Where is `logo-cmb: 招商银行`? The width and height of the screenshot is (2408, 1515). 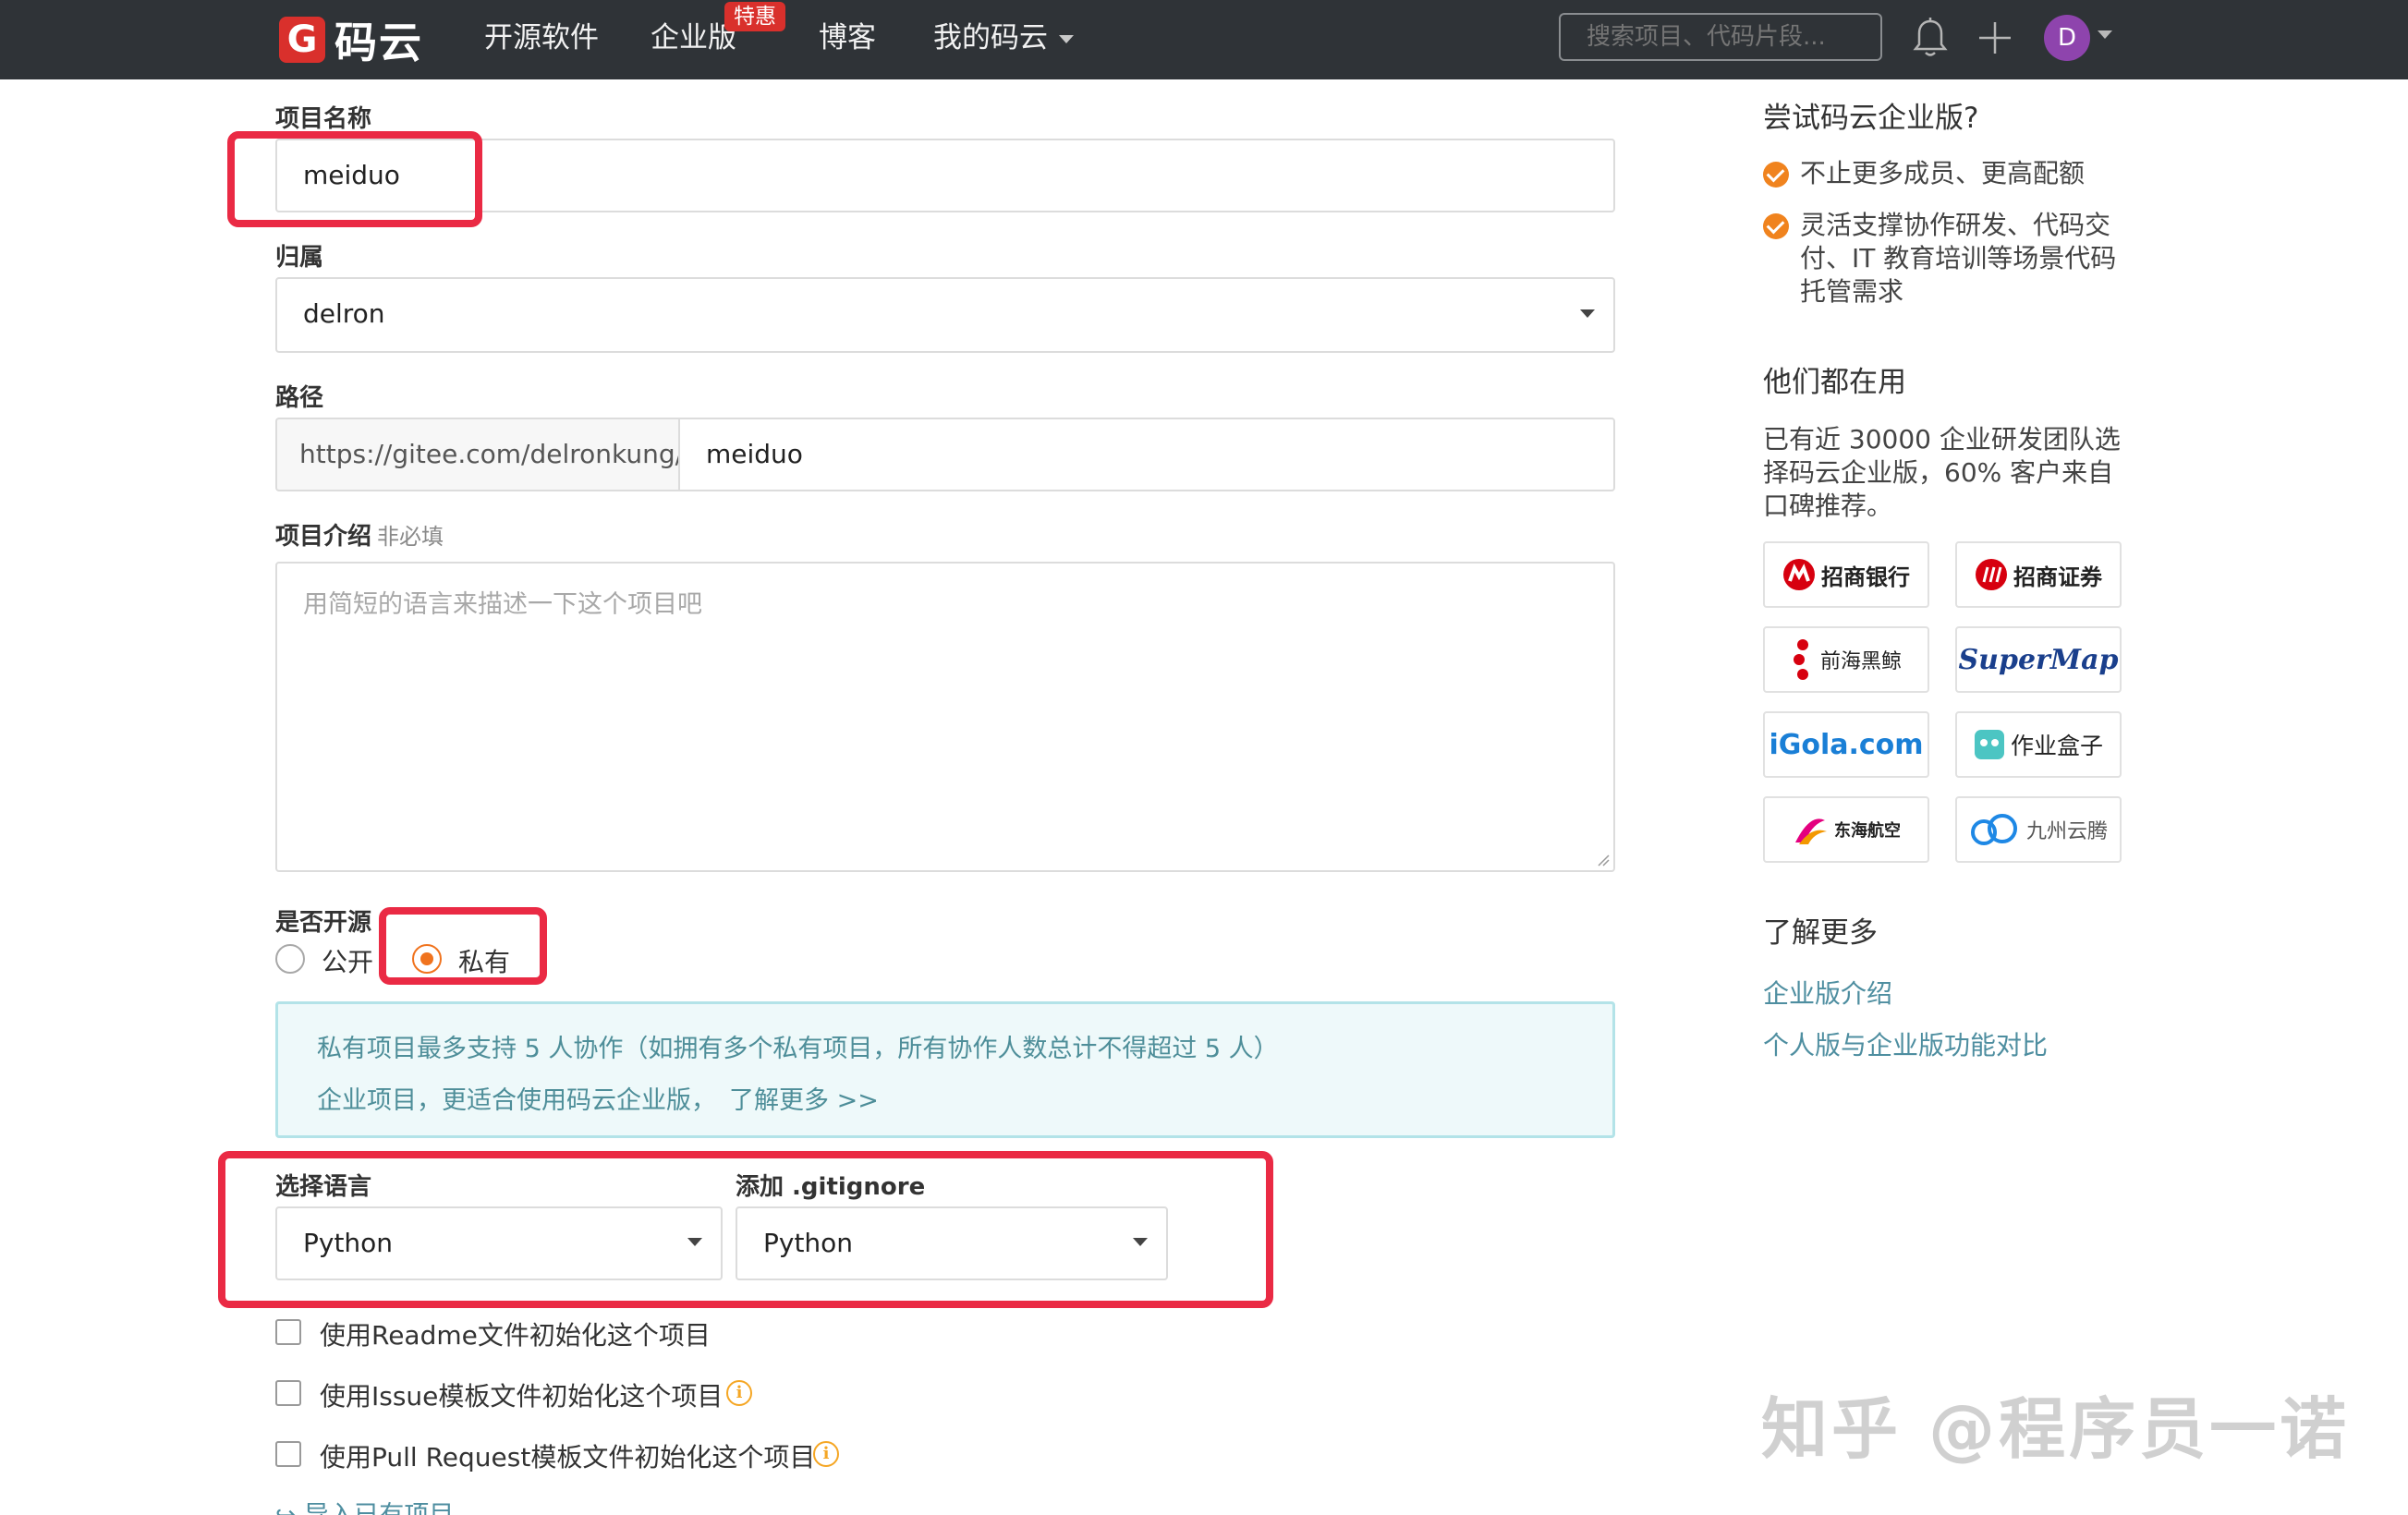 logo-cmb: 招商银行 is located at coordinates (1846, 574).